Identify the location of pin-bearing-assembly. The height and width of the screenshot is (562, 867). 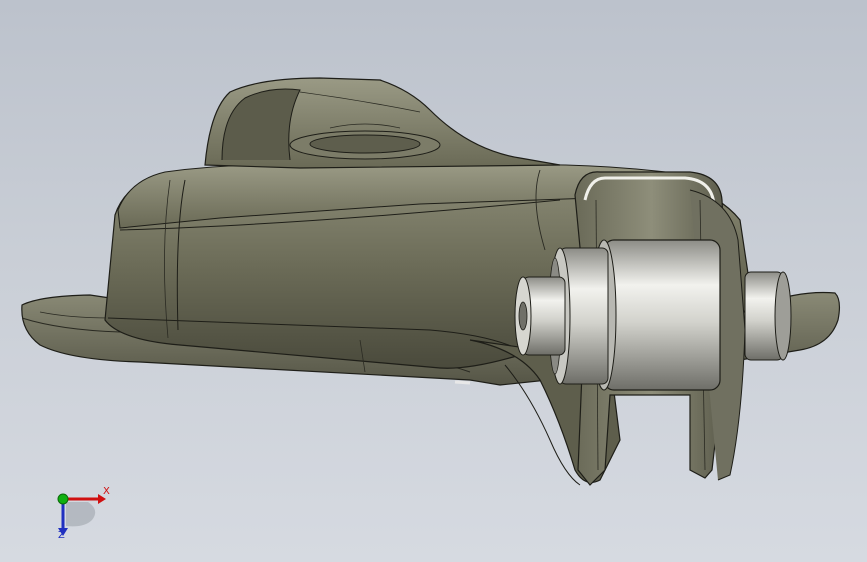
(653, 315).